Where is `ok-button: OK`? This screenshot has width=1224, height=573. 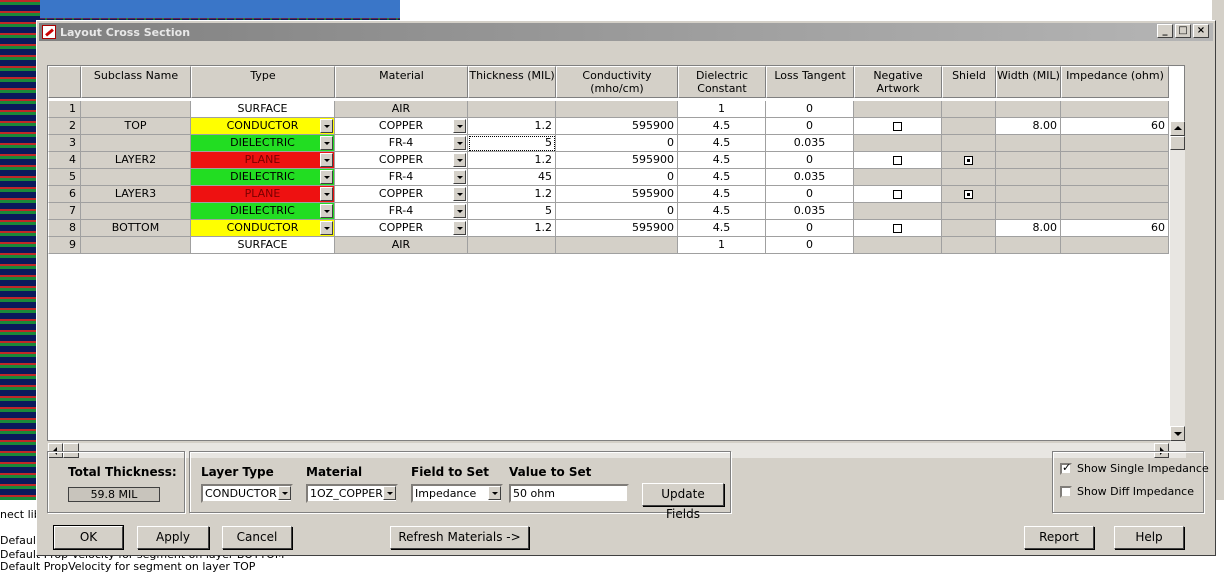 ok-button: OK is located at coordinates (88, 537).